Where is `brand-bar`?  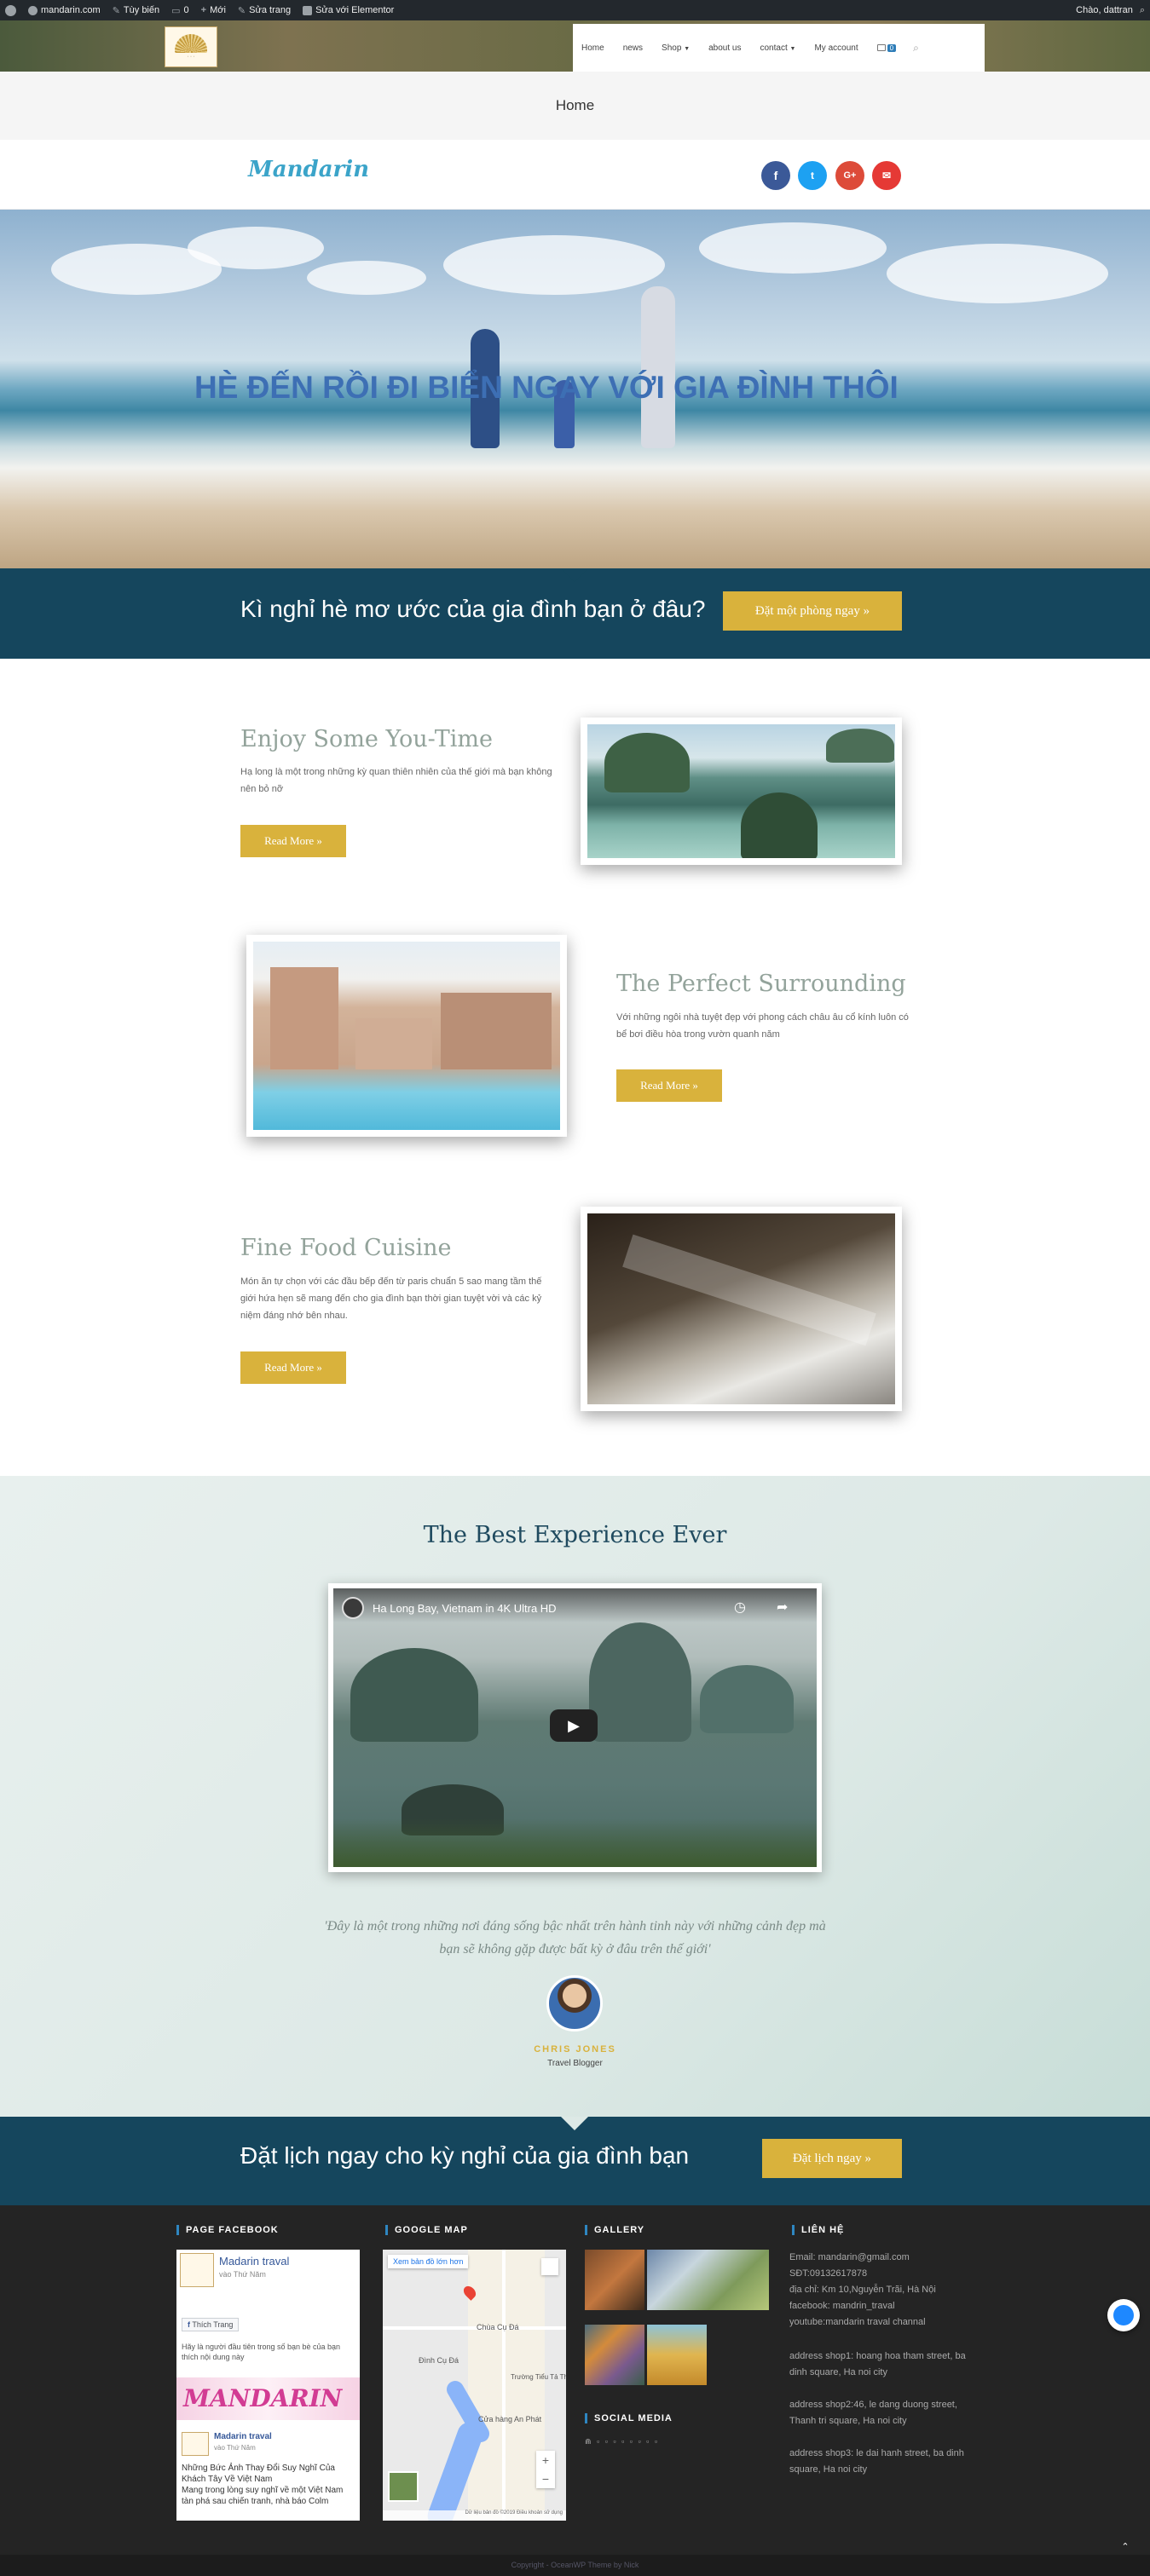 brand-bar is located at coordinates (575, 175).